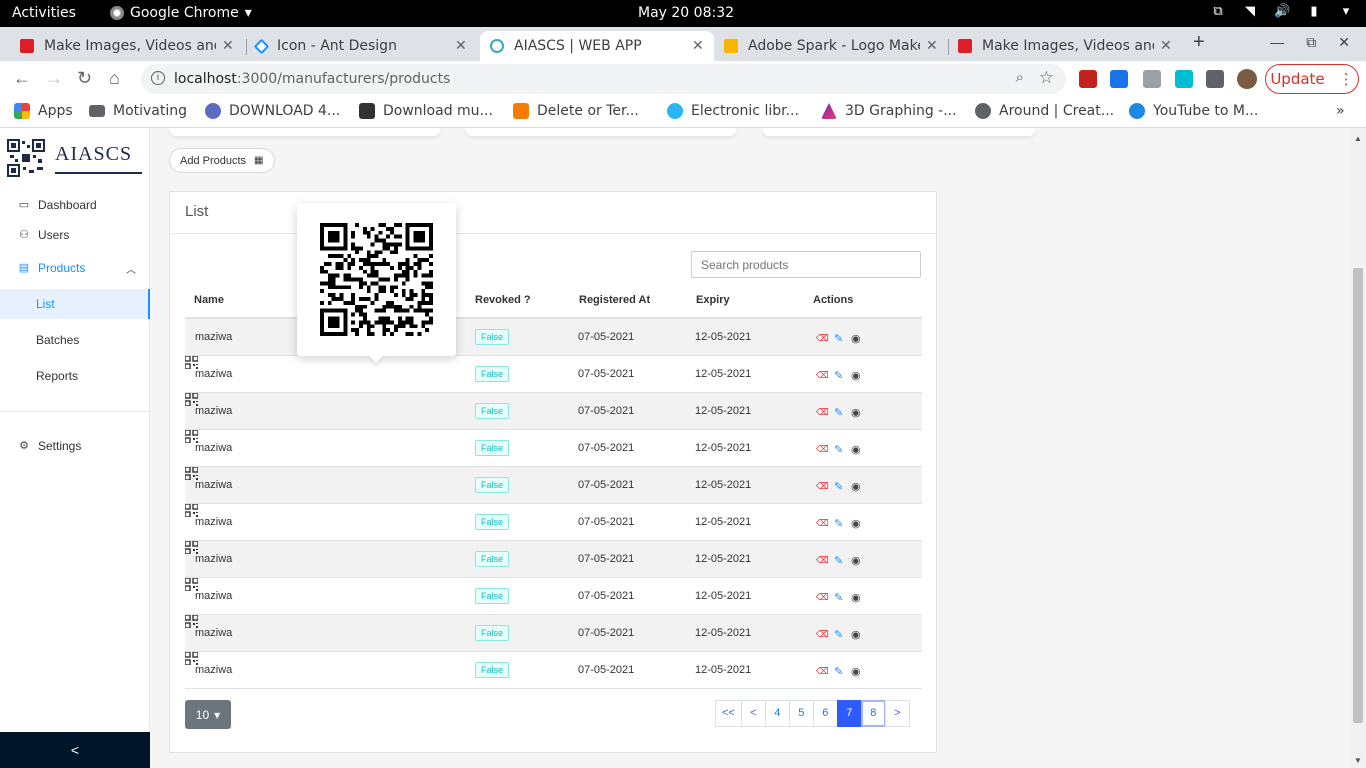 This screenshot has height=768, width=1366. I want to click on bookmark-motivating: Motivating, so click(138, 111).